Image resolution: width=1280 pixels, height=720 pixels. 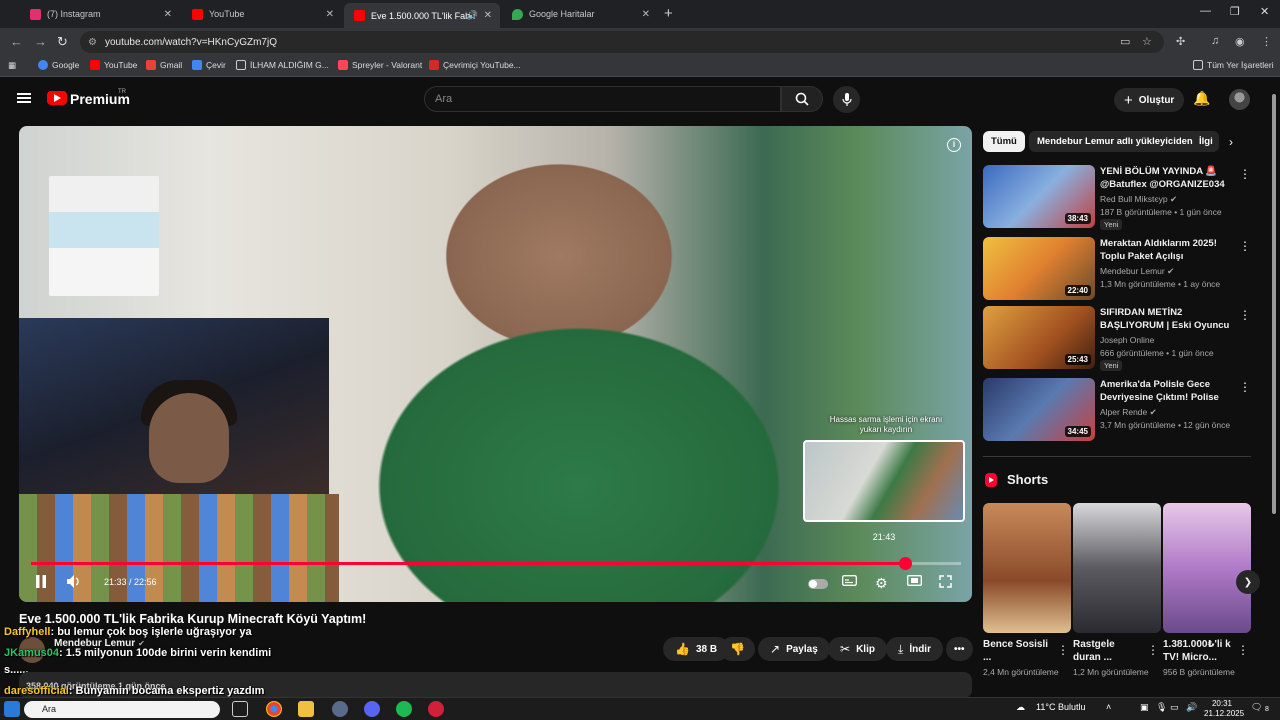 What do you see at coordinates (857, 649) in the screenshot?
I see `clip-button: ✂ Klip` at bounding box center [857, 649].